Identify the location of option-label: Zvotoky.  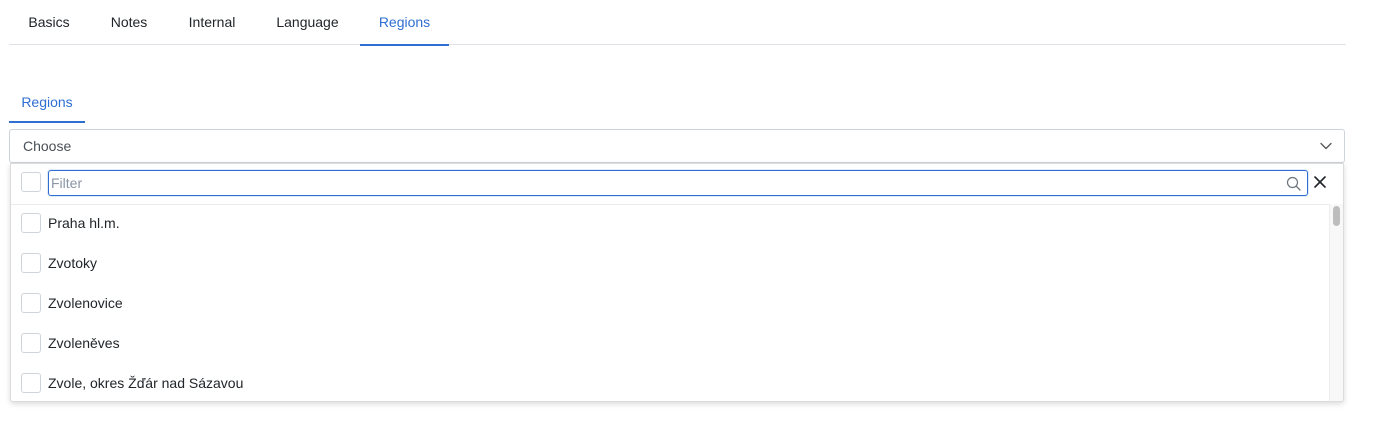
(73, 263).